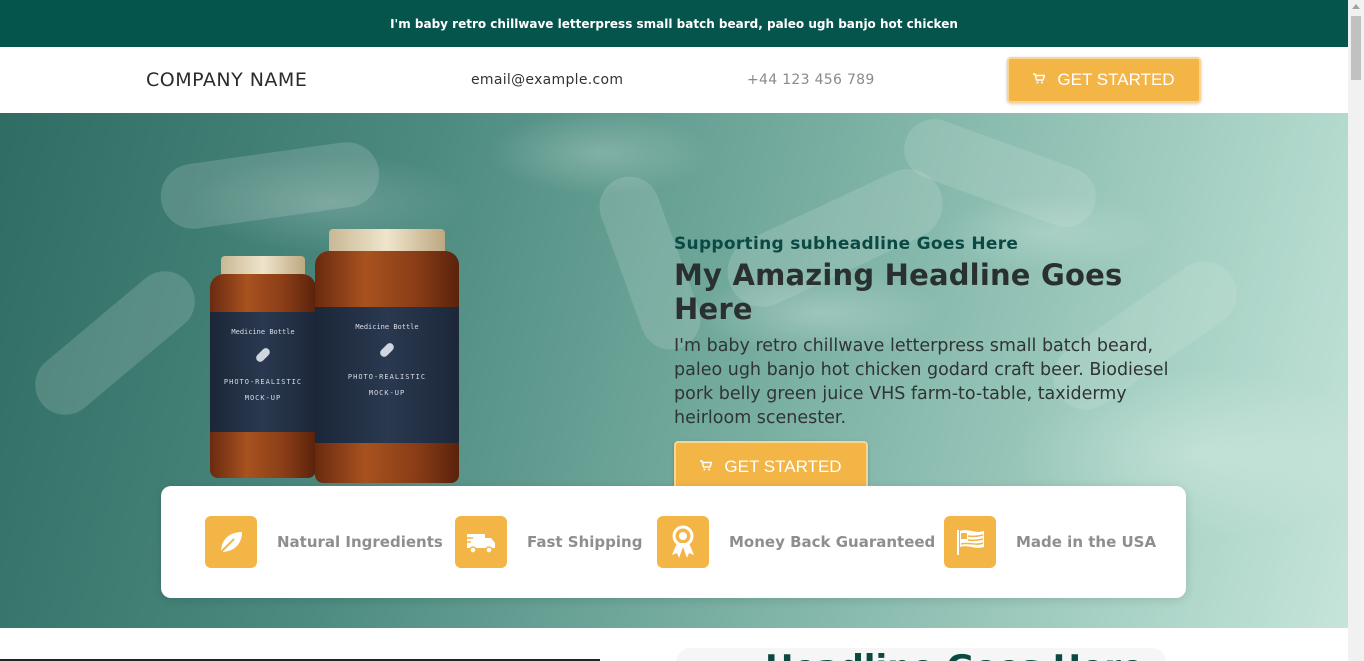 The height and width of the screenshot is (661, 1364). Describe the element at coordinates (226, 80) in the screenshot. I see `company-logo: COMPANY NAME` at that location.